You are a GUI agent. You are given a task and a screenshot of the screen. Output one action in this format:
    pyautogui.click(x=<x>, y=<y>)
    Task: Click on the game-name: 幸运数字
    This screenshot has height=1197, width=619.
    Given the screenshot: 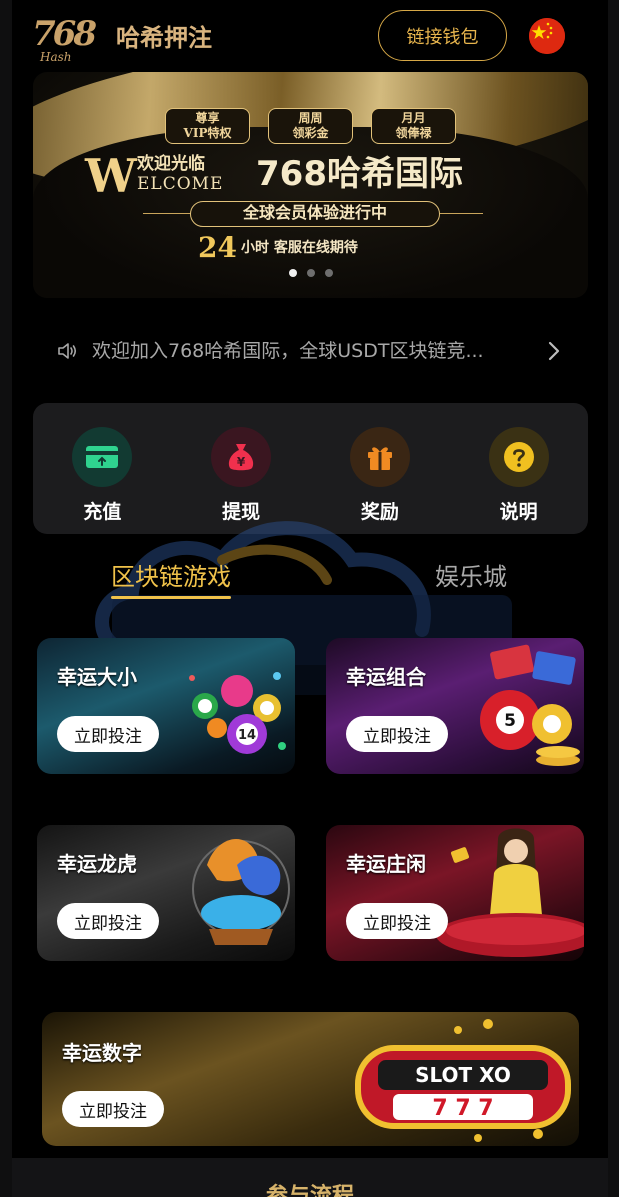 What is the action you would take?
    pyautogui.click(x=102, y=1053)
    